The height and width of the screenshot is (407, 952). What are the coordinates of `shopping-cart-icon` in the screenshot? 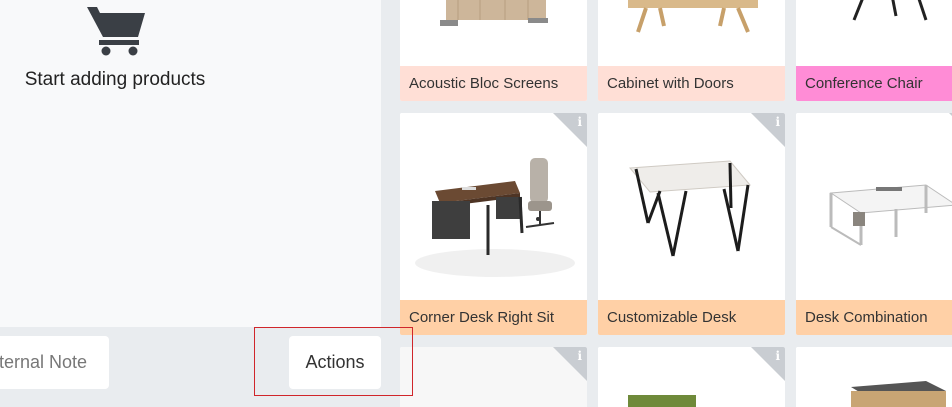 It's located at (116, 31).